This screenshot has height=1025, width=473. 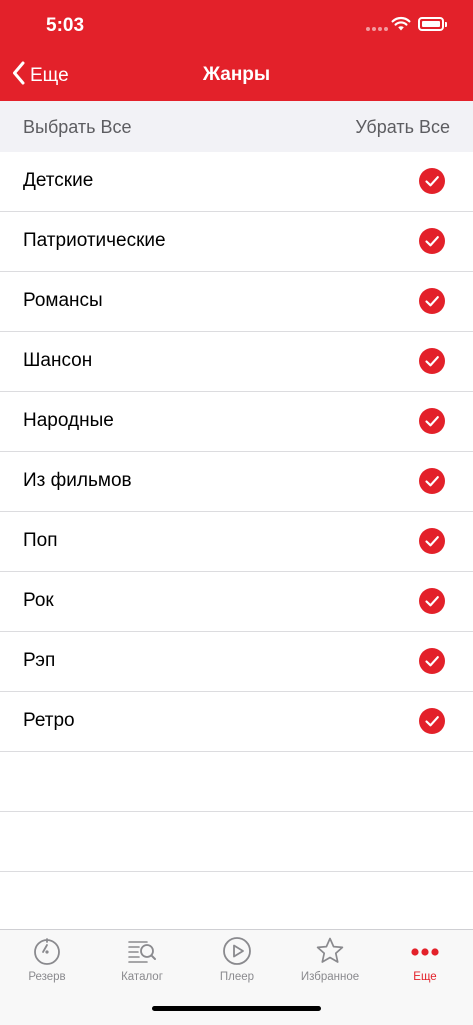 I want to click on nav-header: 5:03 Еще Жанры, so click(x=236, y=50).